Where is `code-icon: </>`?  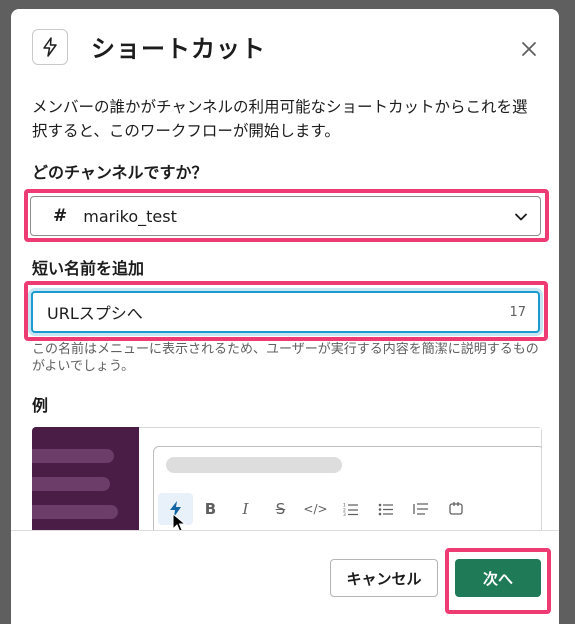
code-icon: </> is located at coordinates (315, 509).